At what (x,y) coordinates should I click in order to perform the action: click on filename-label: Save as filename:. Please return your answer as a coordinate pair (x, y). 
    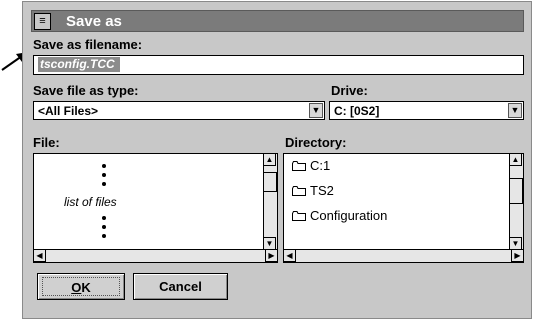
    Looking at the image, I should click on (88, 44).